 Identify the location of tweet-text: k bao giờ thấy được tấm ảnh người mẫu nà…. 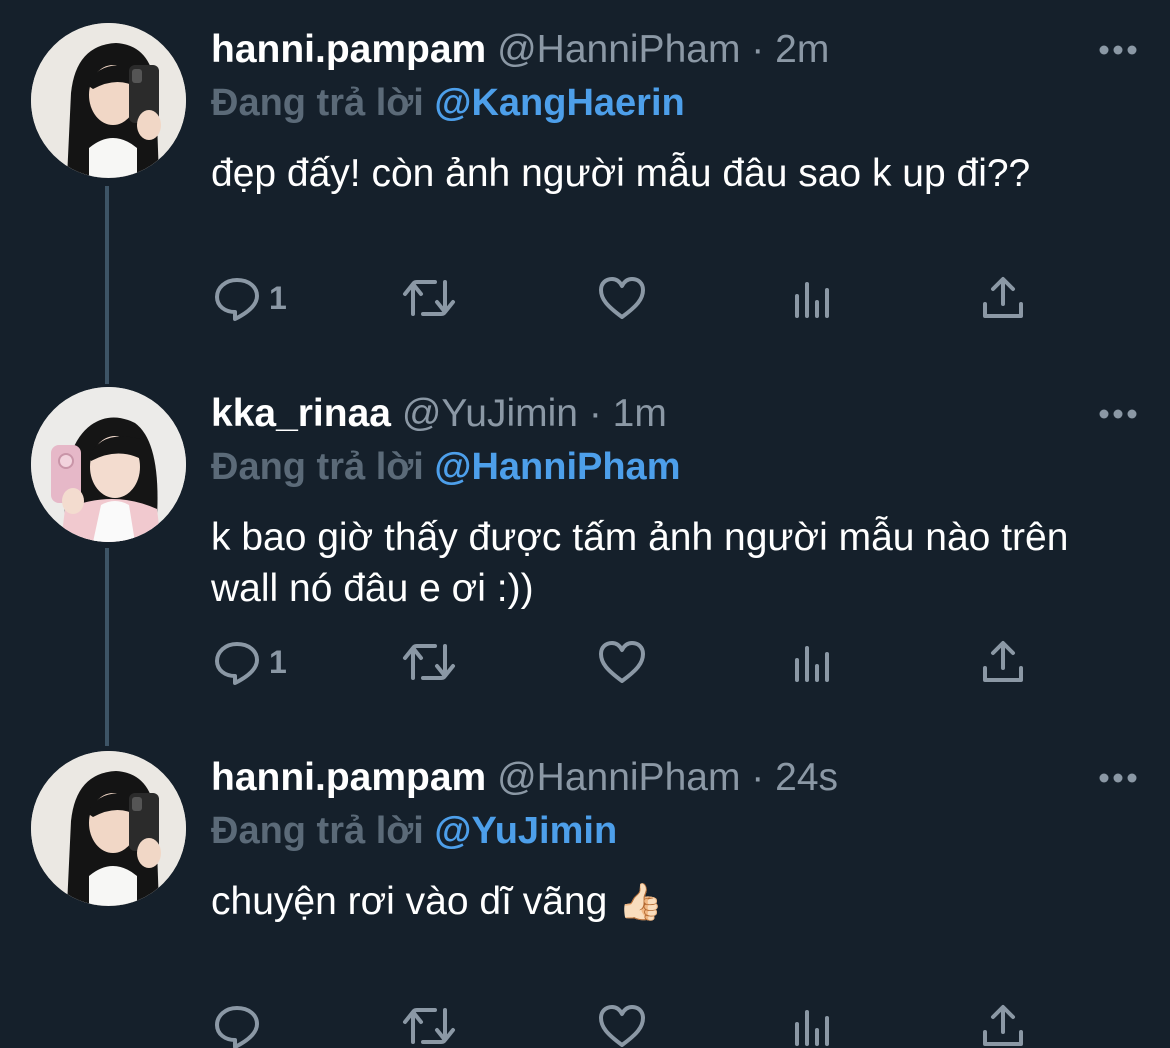
(661, 563).